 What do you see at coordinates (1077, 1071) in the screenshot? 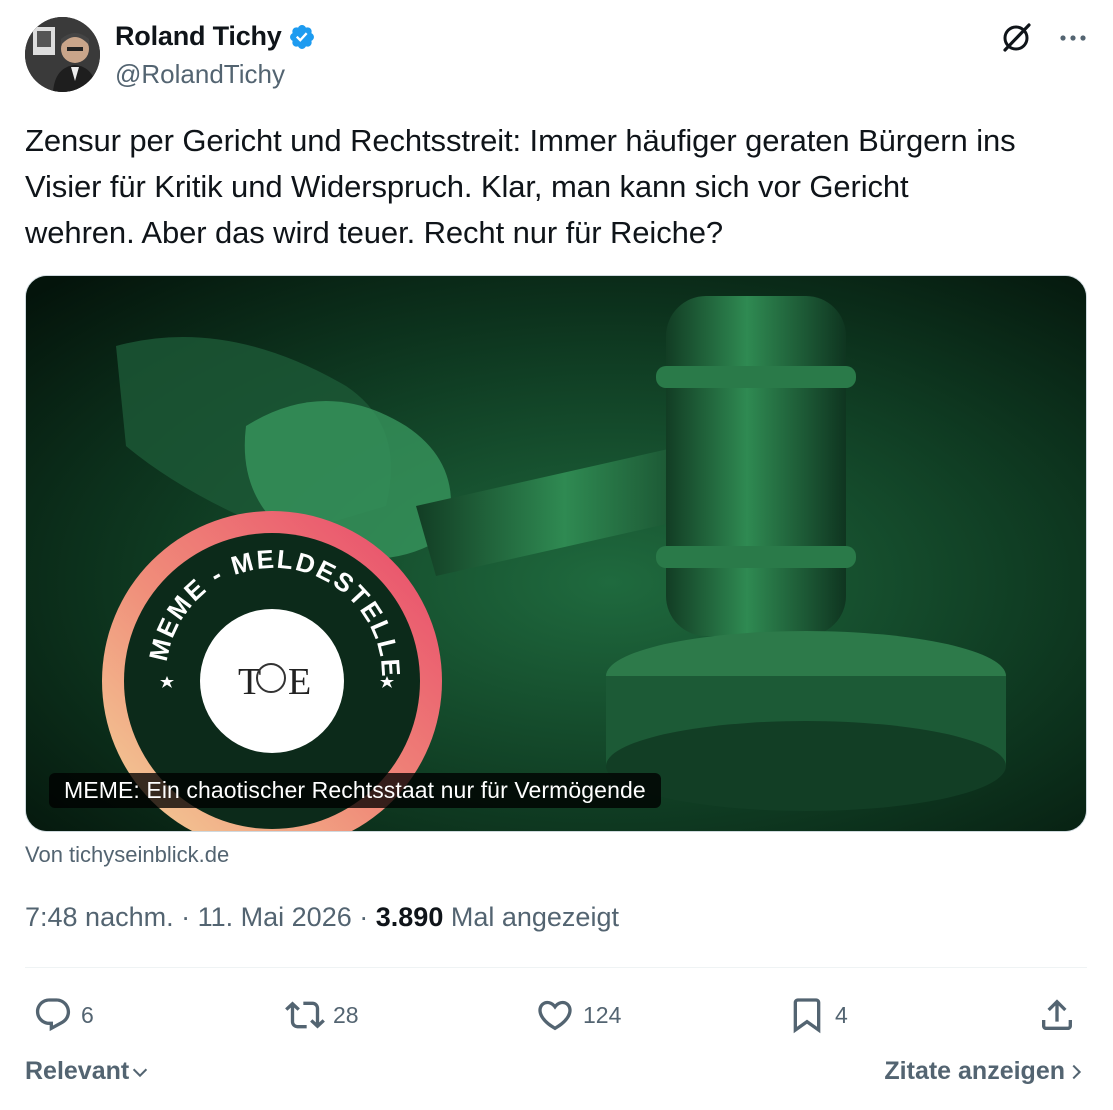
I see `chevron-right-icon` at bounding box center [1077, 1071].